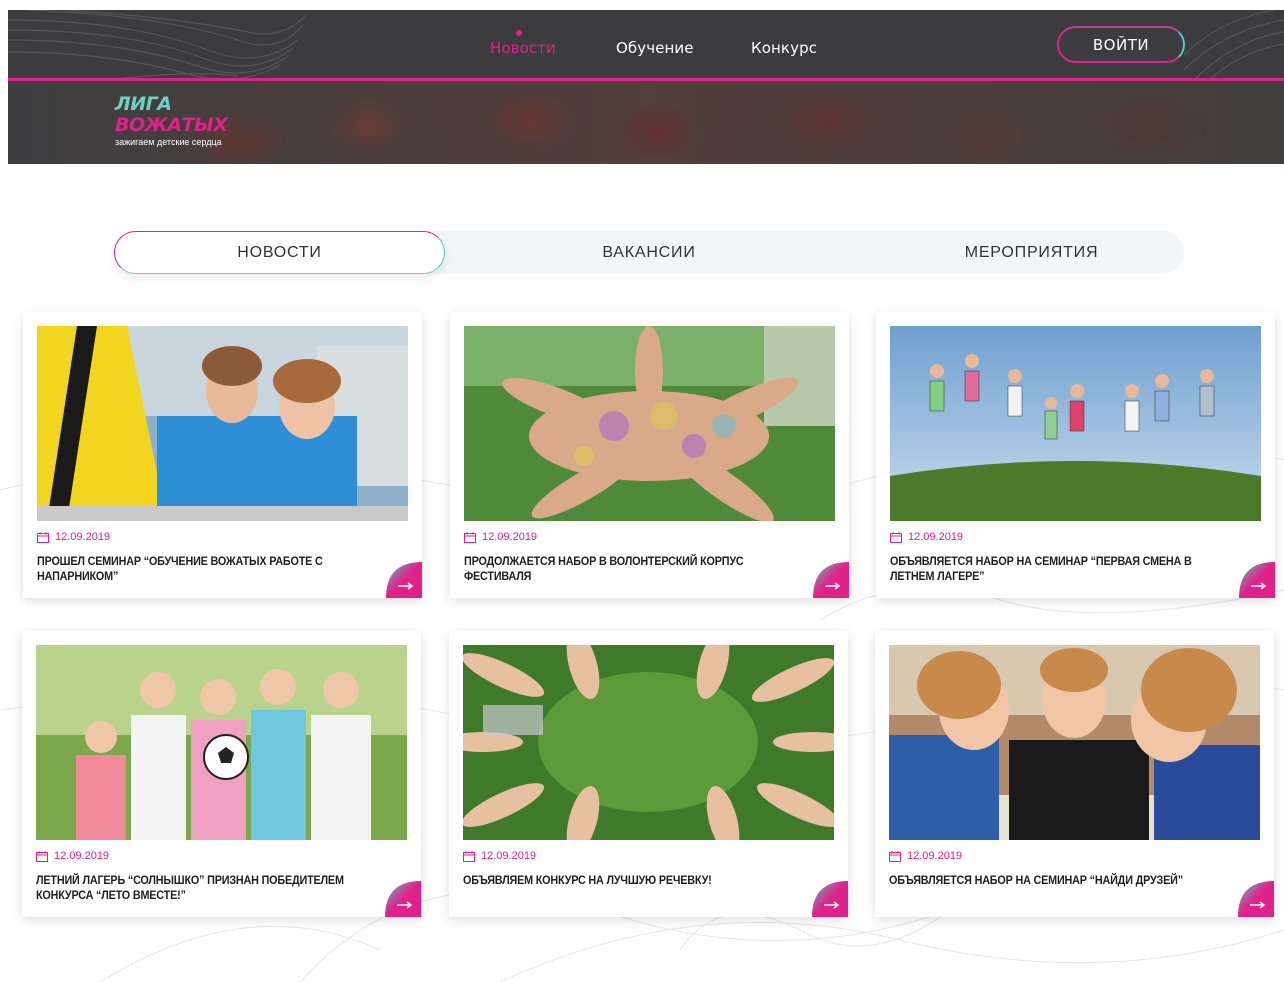 The height and width of the screenshot is (982, 1284). Describe the element at coordinates (646, 79) in the screenshot. I see `nav-divider` at that location.